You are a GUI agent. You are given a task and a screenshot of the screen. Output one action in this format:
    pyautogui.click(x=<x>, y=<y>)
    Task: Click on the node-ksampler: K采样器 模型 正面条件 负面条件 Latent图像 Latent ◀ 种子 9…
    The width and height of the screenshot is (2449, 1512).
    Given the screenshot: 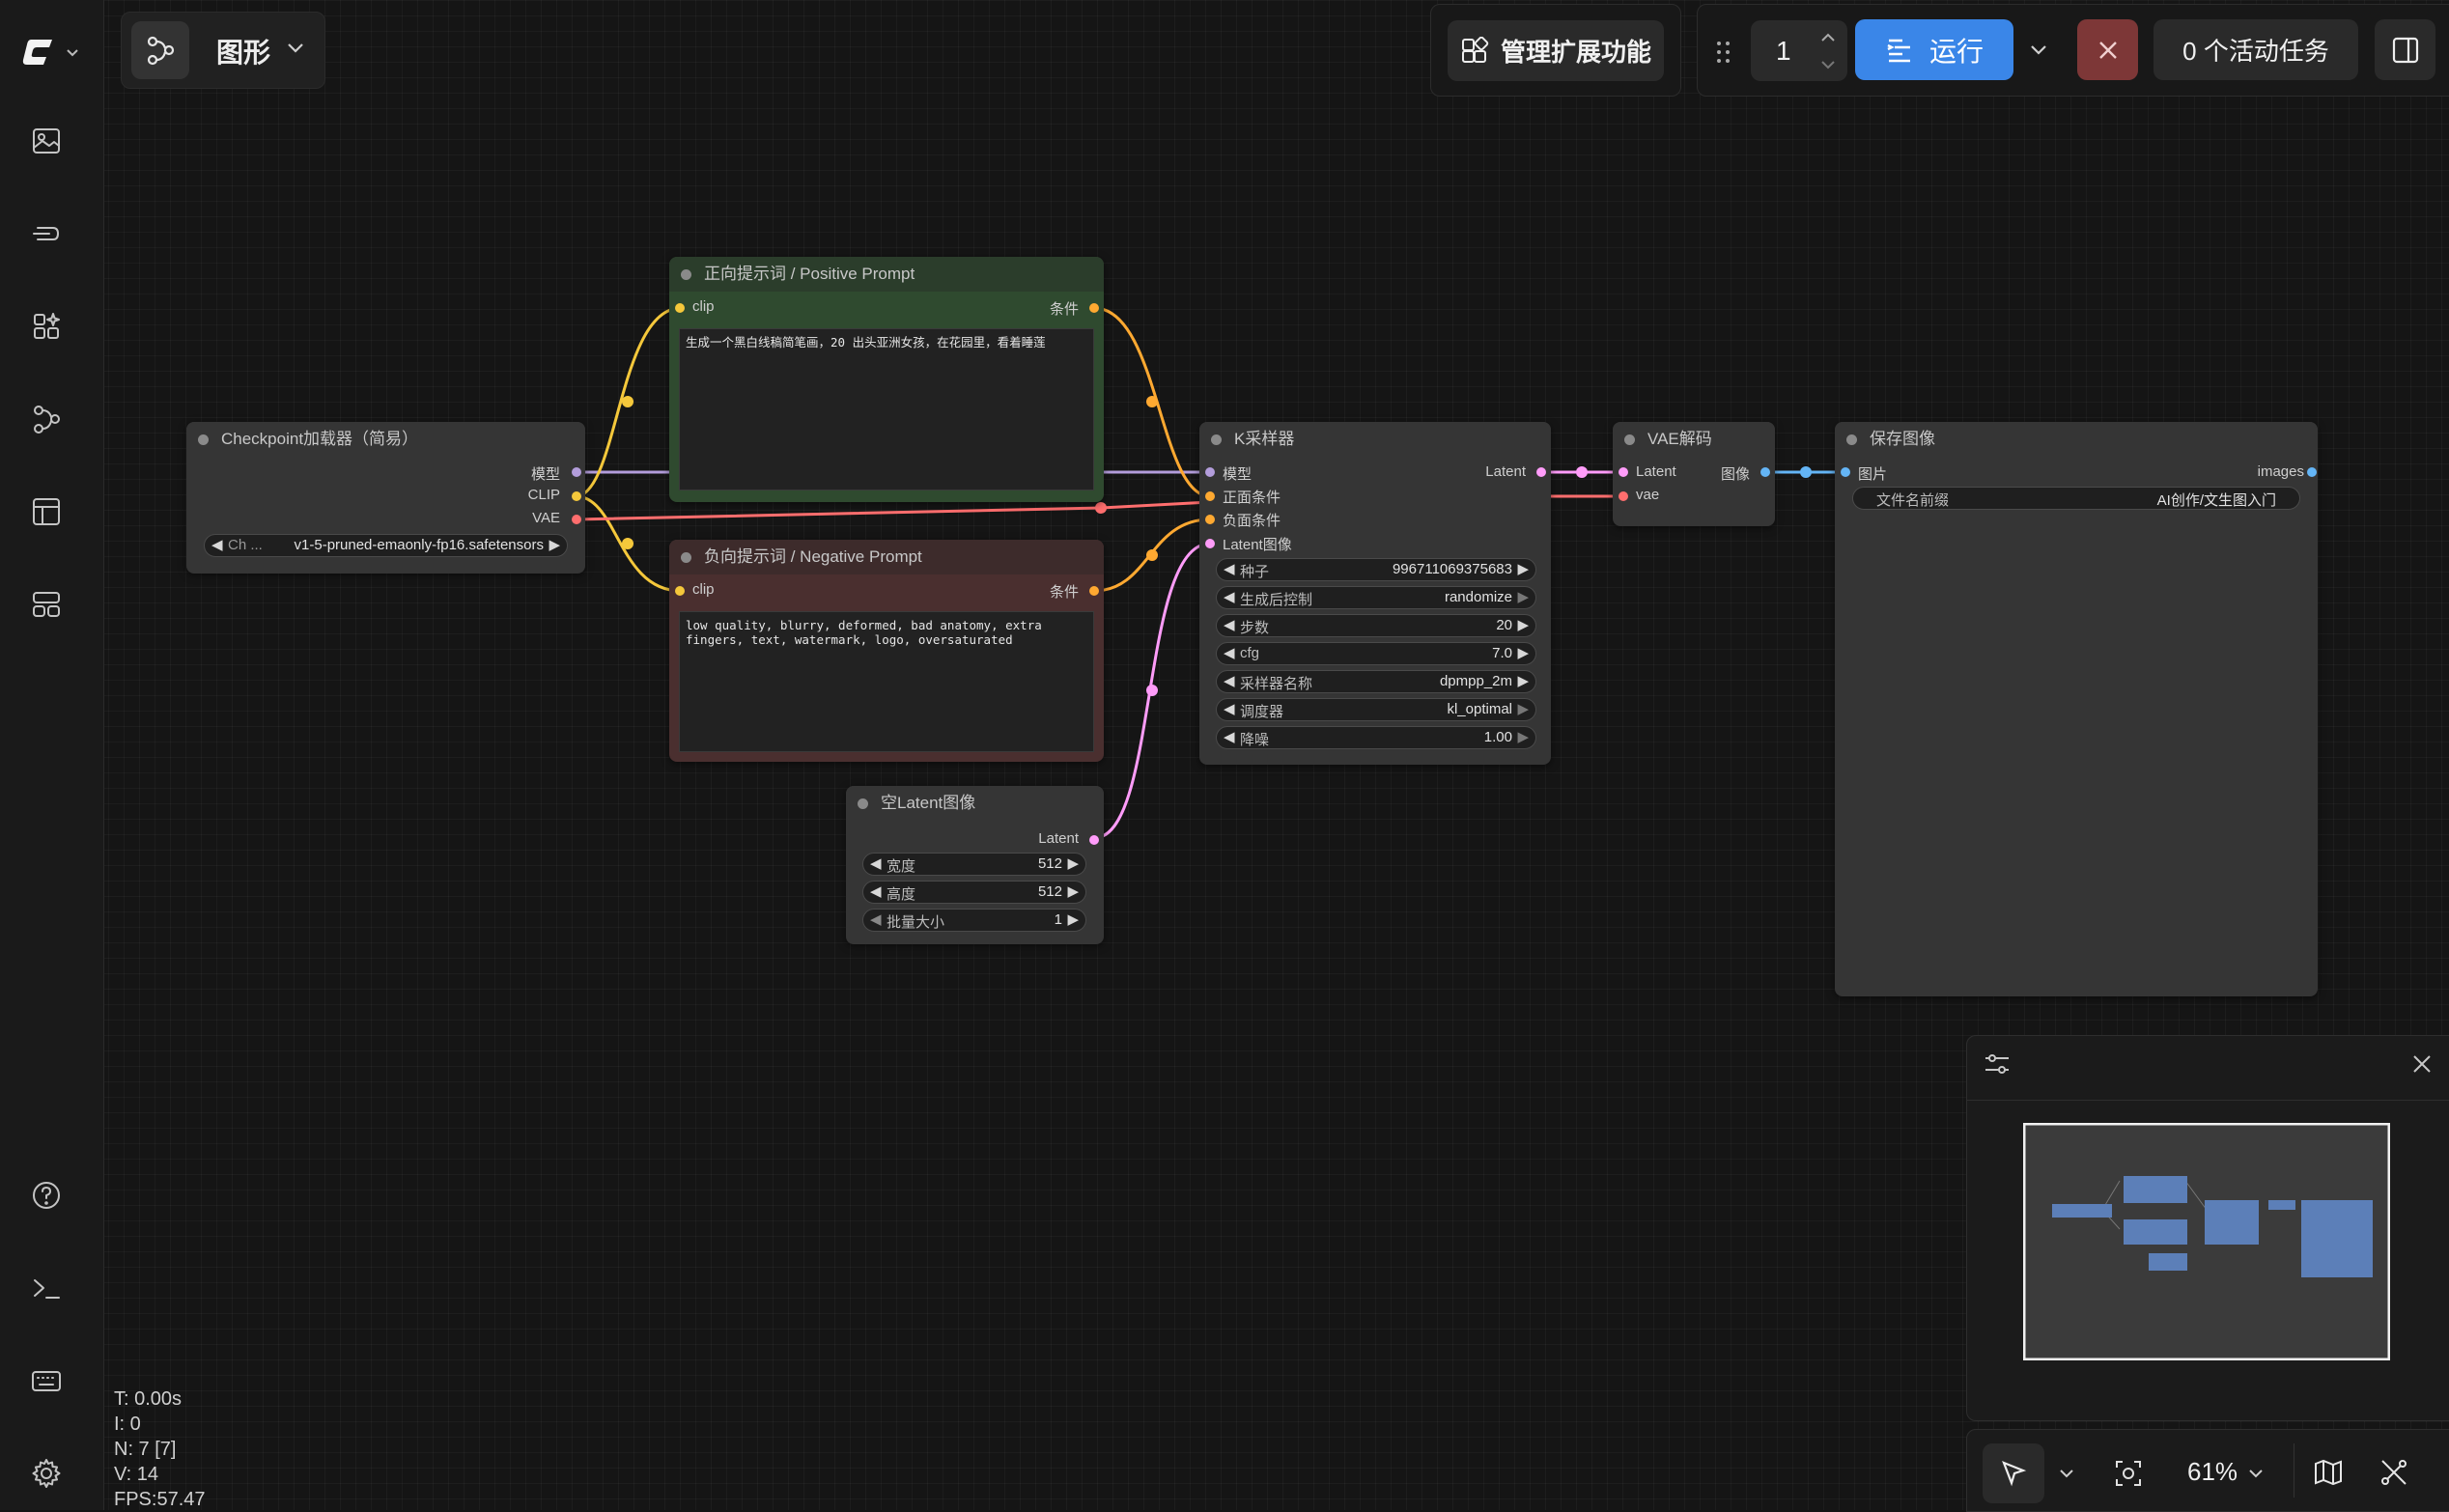 What is the action you would take?
    pyautogui.click(x=1375, y=594)
    